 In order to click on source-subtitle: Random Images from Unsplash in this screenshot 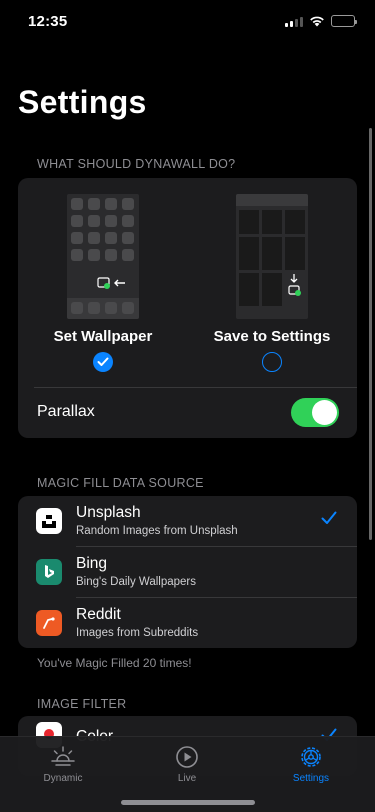, I will do `click(157, 531)`.